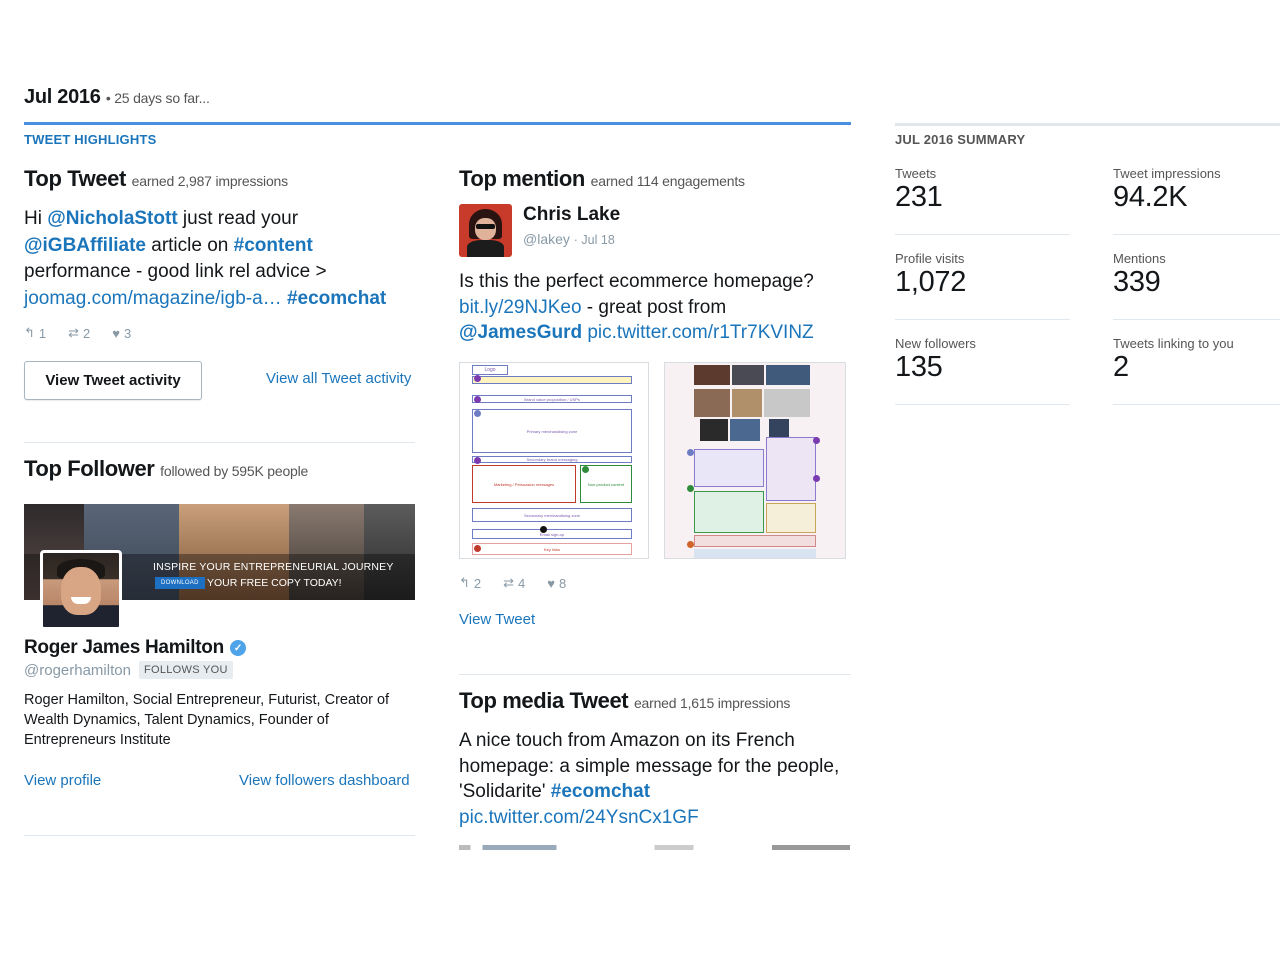 This screenshot has height=960, width=1280. I want to click on follows-you-badge: FOLLOWS YOU, so click(185, 670).